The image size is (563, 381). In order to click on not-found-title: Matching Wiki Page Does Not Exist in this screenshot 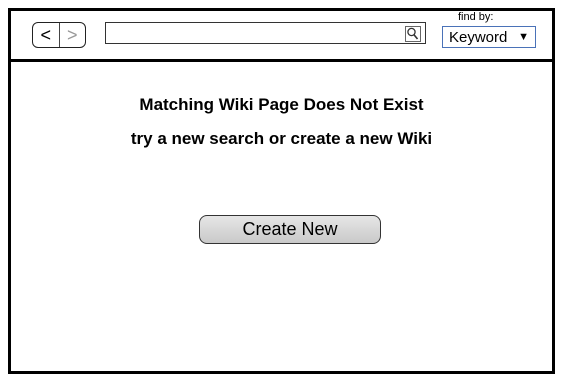, I will do `click(281, 104)`.